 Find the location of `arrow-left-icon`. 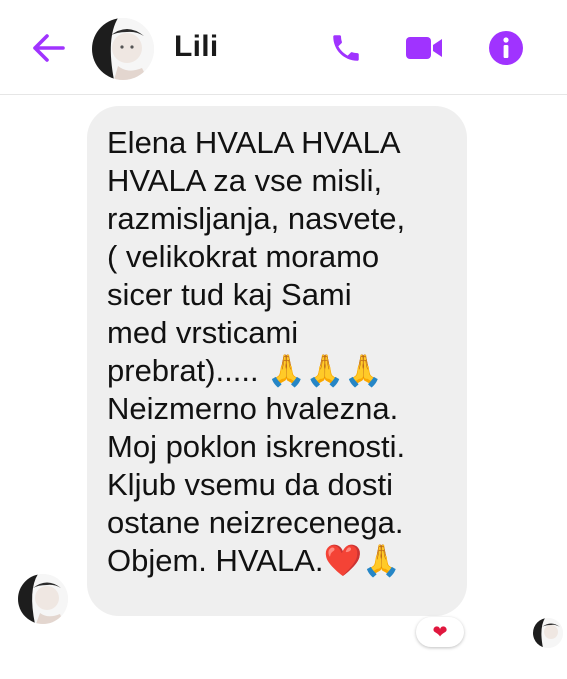

arrow-left-icon is located at coordinates (49, 48).